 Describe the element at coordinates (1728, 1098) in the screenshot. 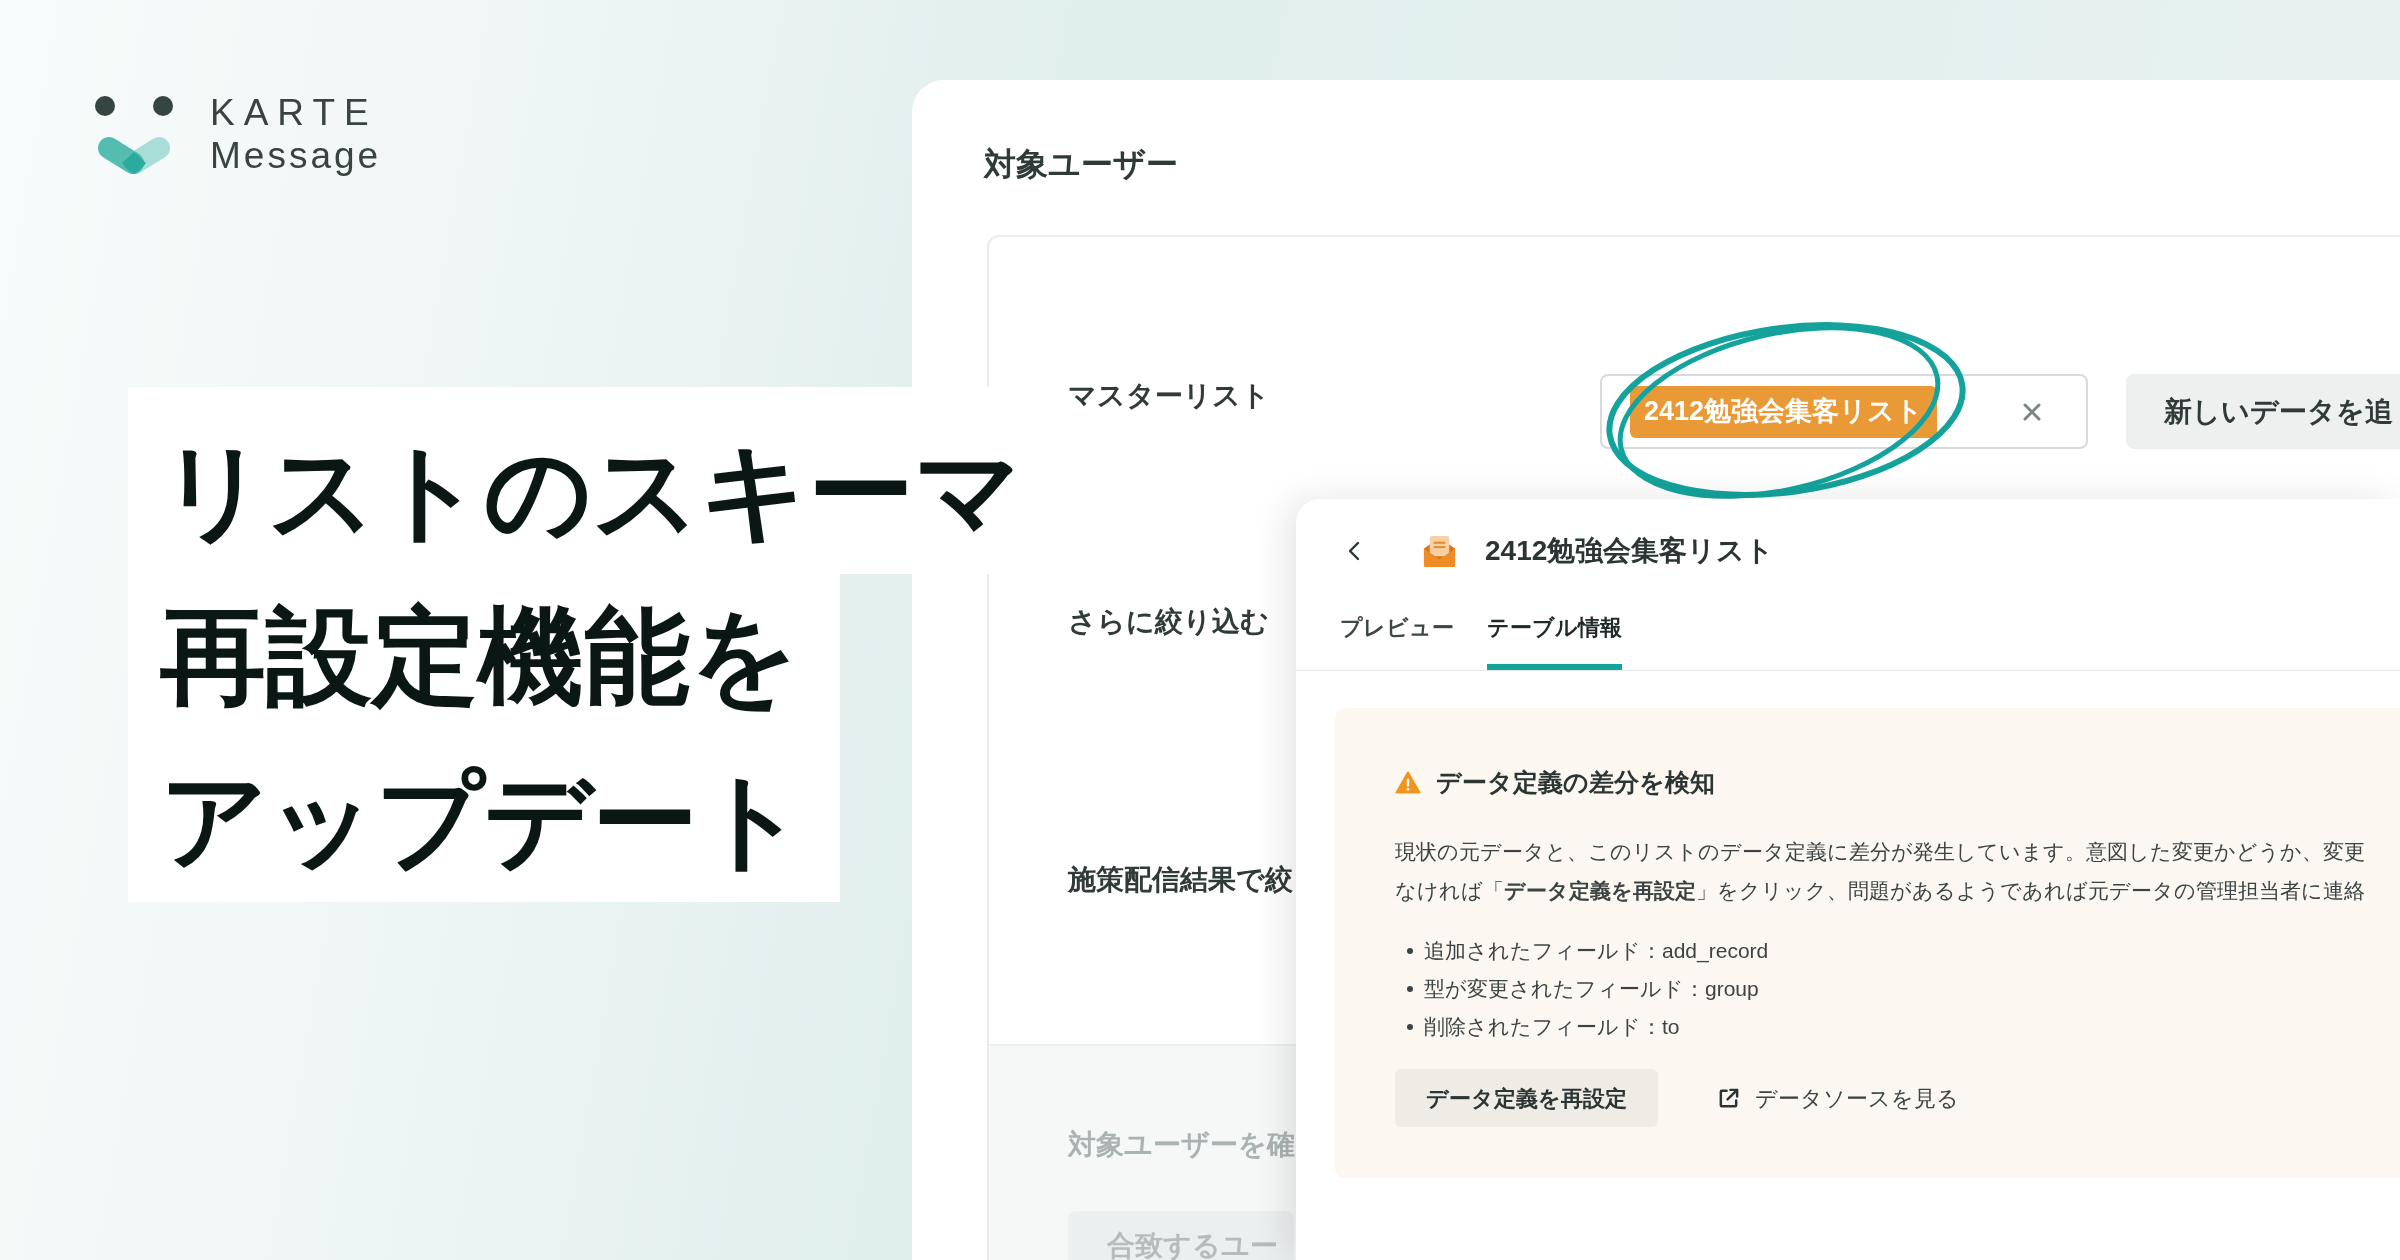

I see `external-link-icon` at that location.